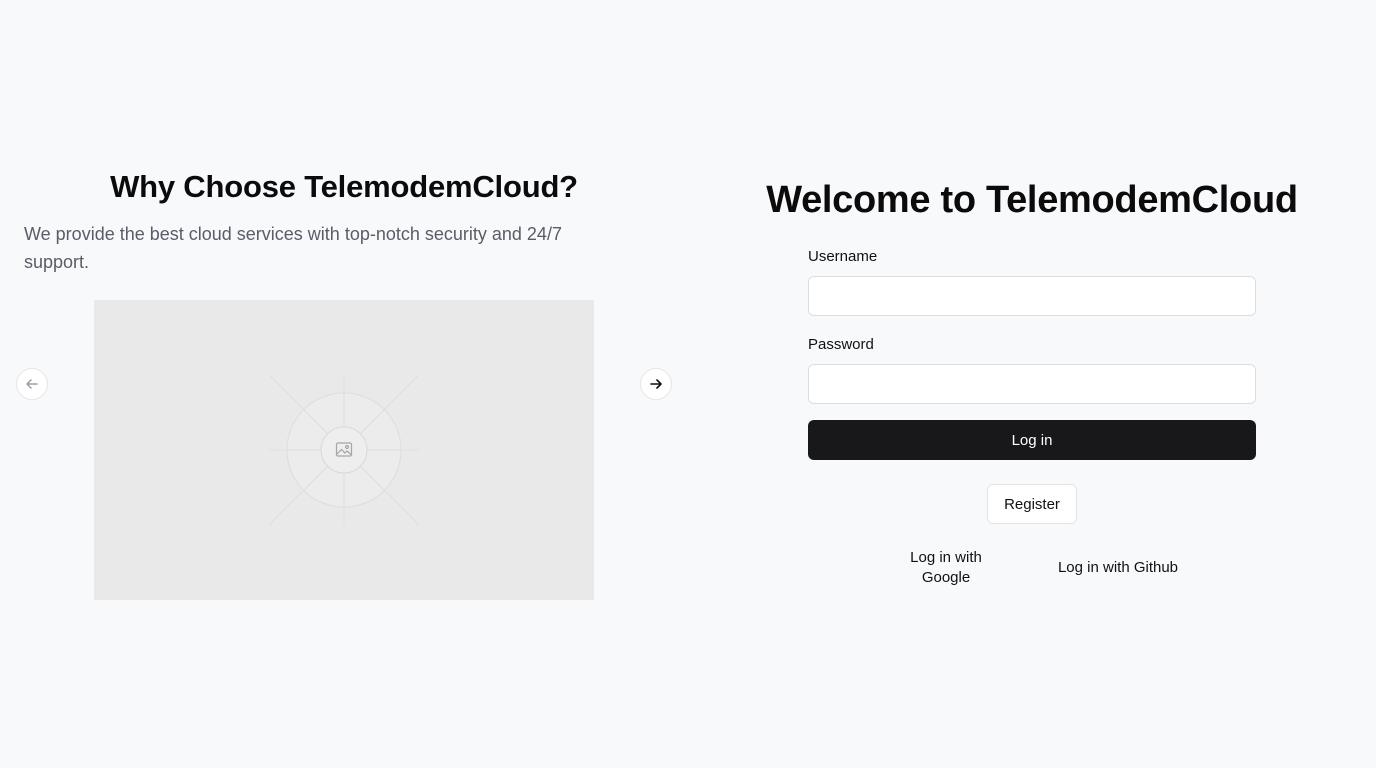 Image resolution: width=1376 pixels, height=768 pixels. Describe the element at coordinates (1032, 384) in the screenshot. I see `password-input` at that location.